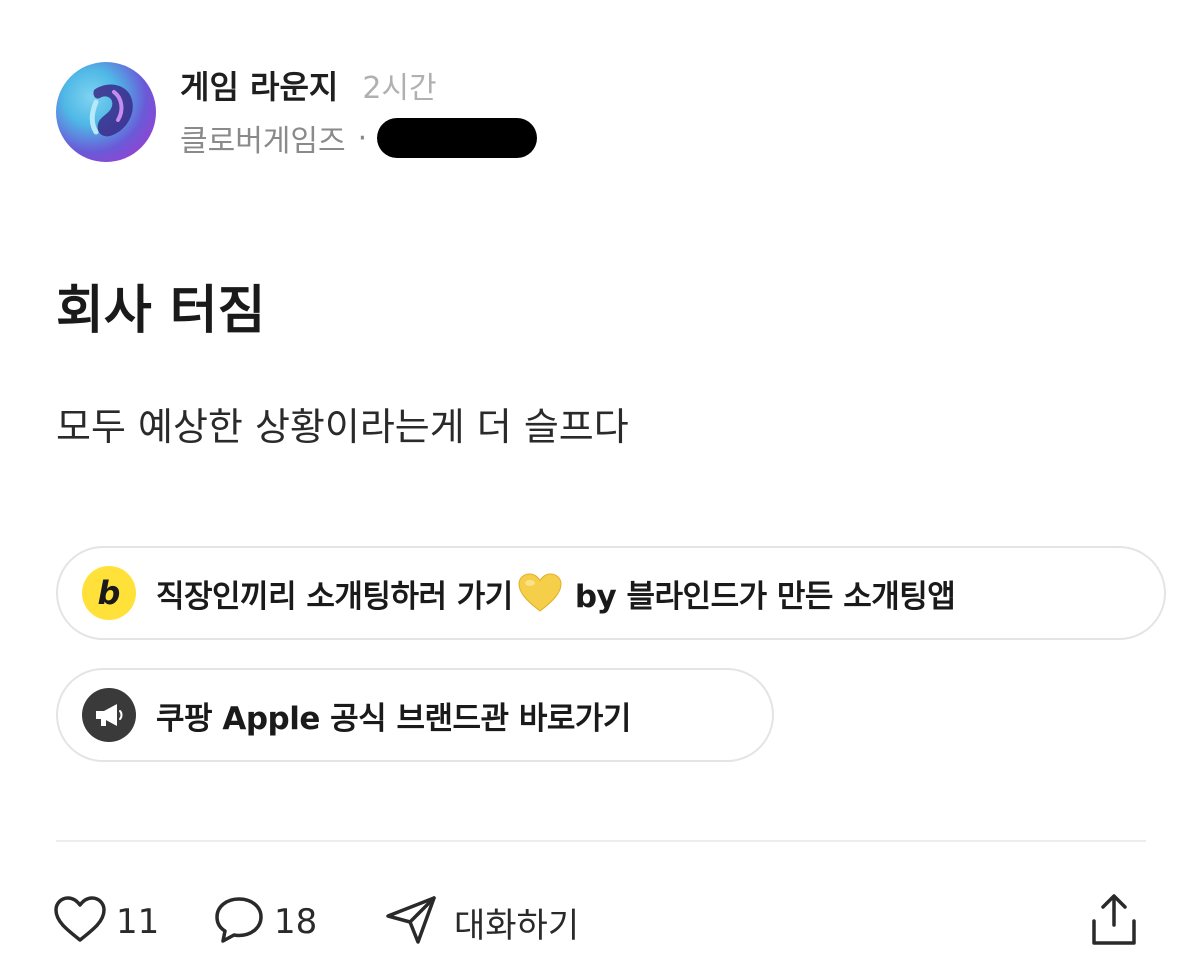 The height and width of the screenshot is (980, 1200). What do you see at coordinates (342, 427) in the screenshot?
I see `post-body: 모두 예상한 상황이라는게 더 슬프다` at bounding box center [342, 427].